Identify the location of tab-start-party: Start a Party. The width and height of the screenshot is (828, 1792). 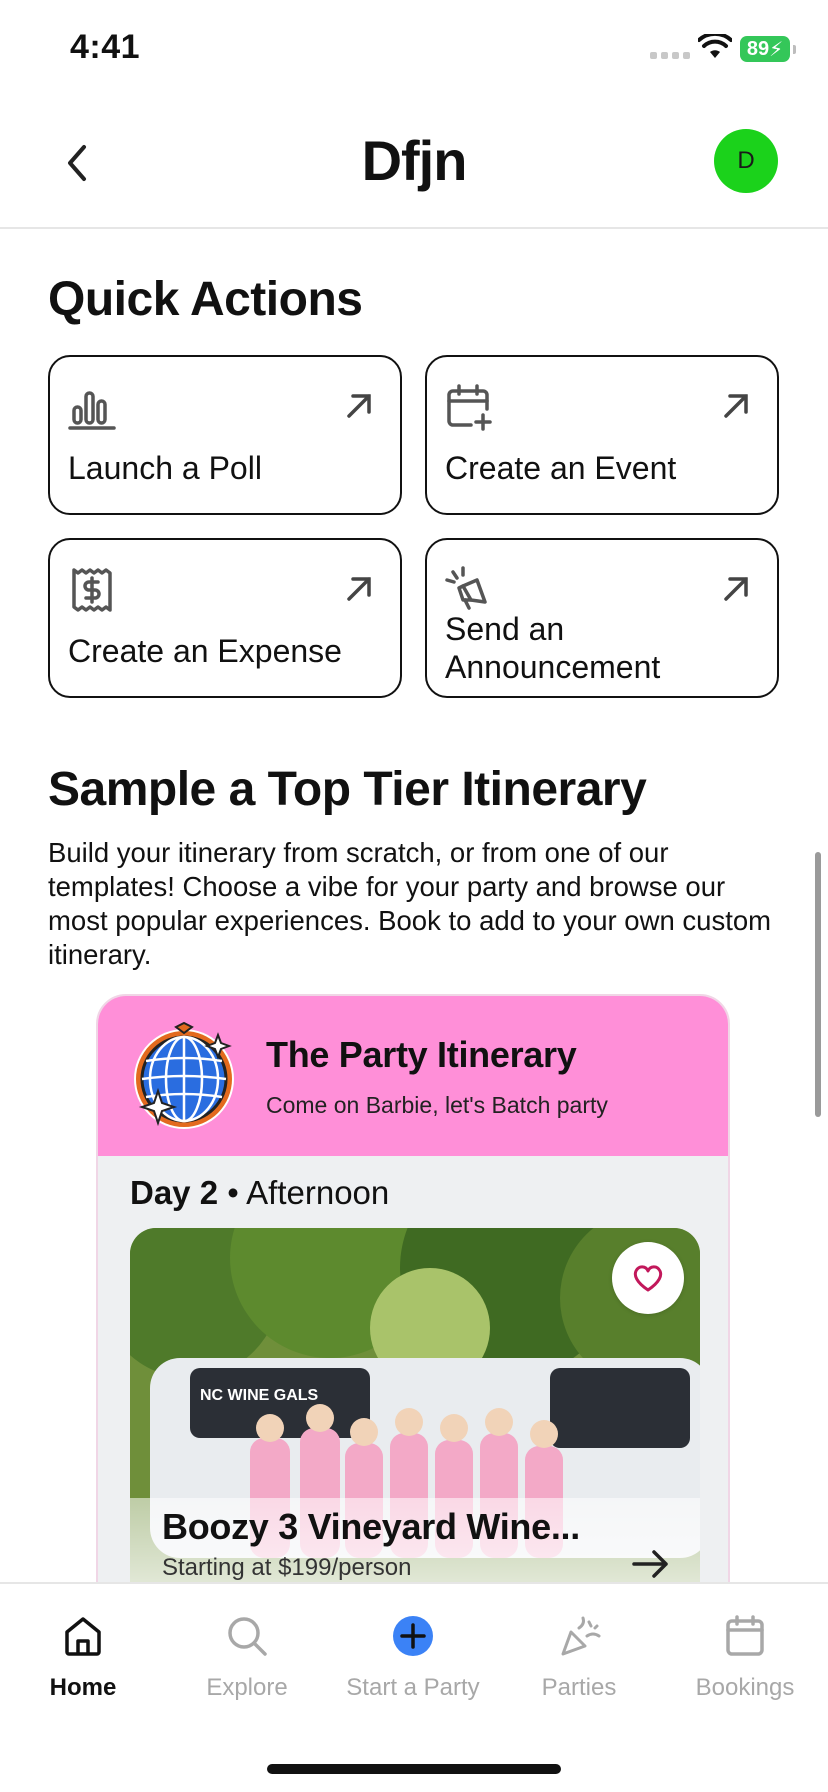
(413, 1658).